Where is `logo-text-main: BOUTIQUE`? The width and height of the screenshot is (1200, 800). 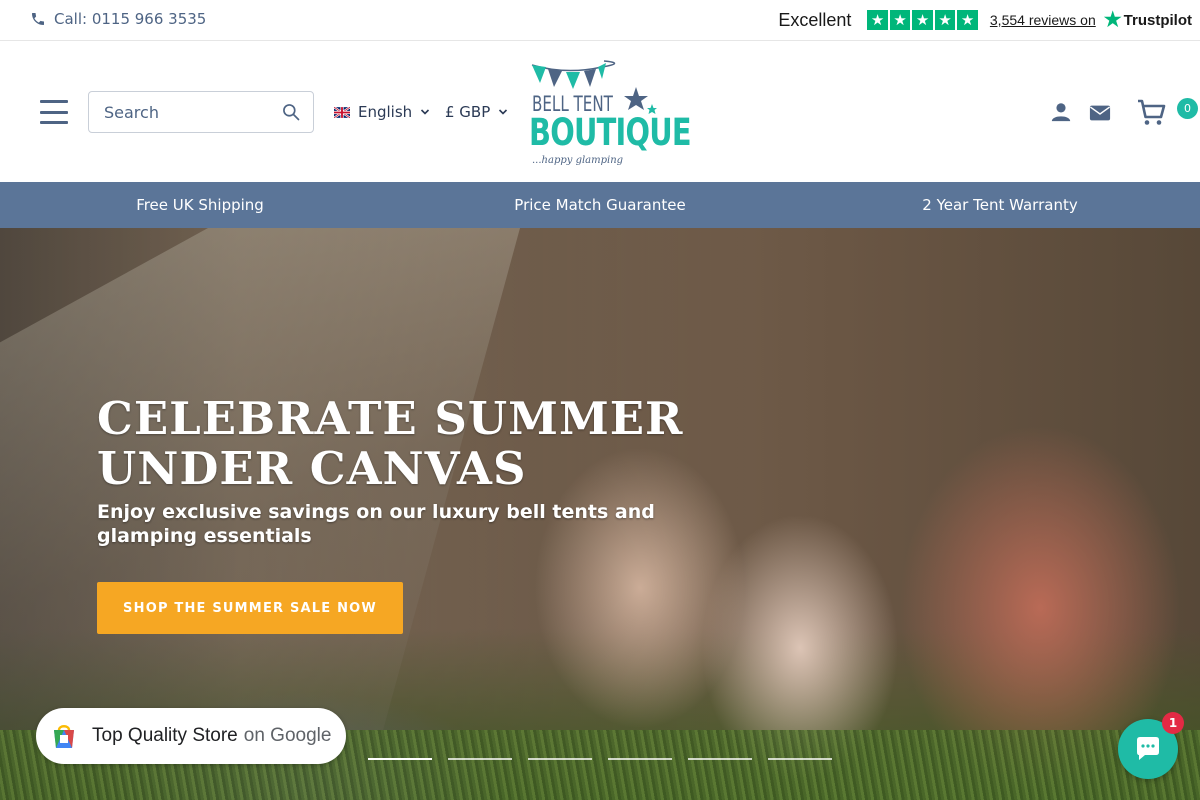 logo-text-main: BOUTIQUE is located at coordinates (610, 132).